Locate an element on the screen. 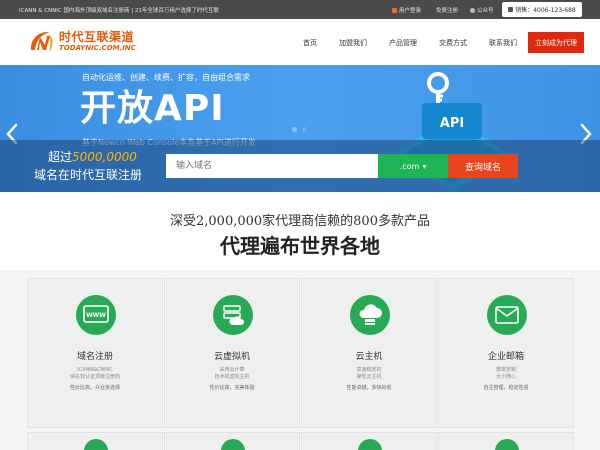  card-description: ICANN&CNNIC 域名双认证顶级注册商 is located at coordinates (94, 373).